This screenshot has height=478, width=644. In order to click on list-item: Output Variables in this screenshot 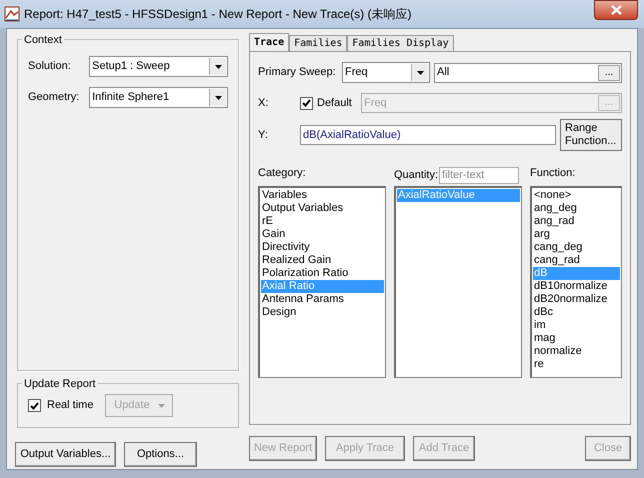, I will do `click(322, 208)`.